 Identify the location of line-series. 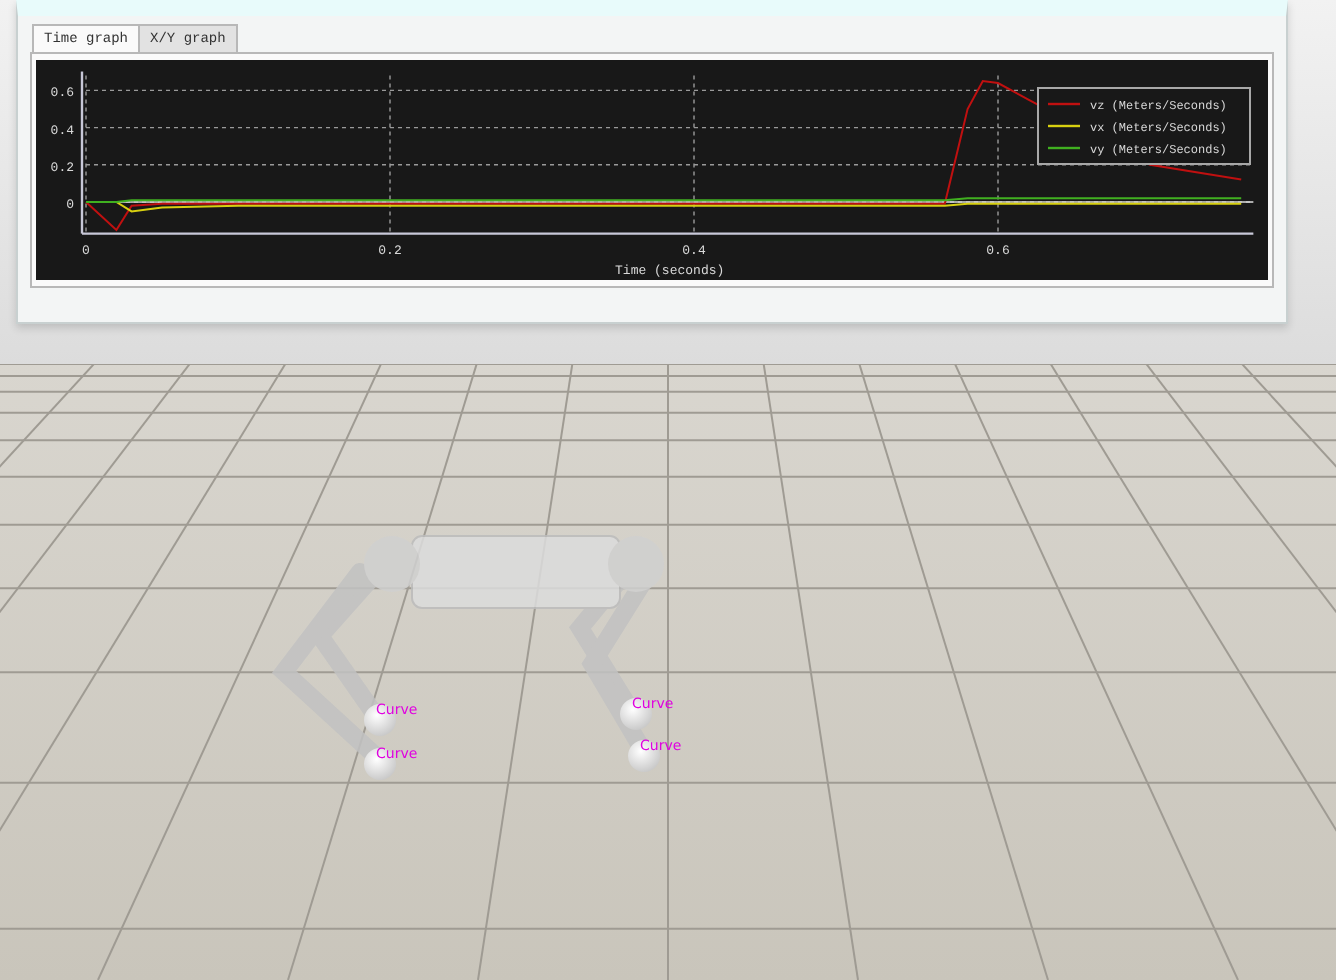
(664, 155).